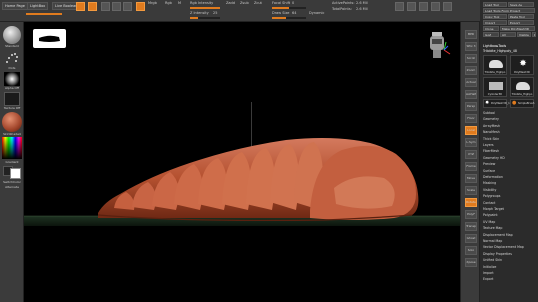 The height and width of the screenshot is (302, 538). I want to click on subpalette-texture-map: Texture Map, so click(509, 228).